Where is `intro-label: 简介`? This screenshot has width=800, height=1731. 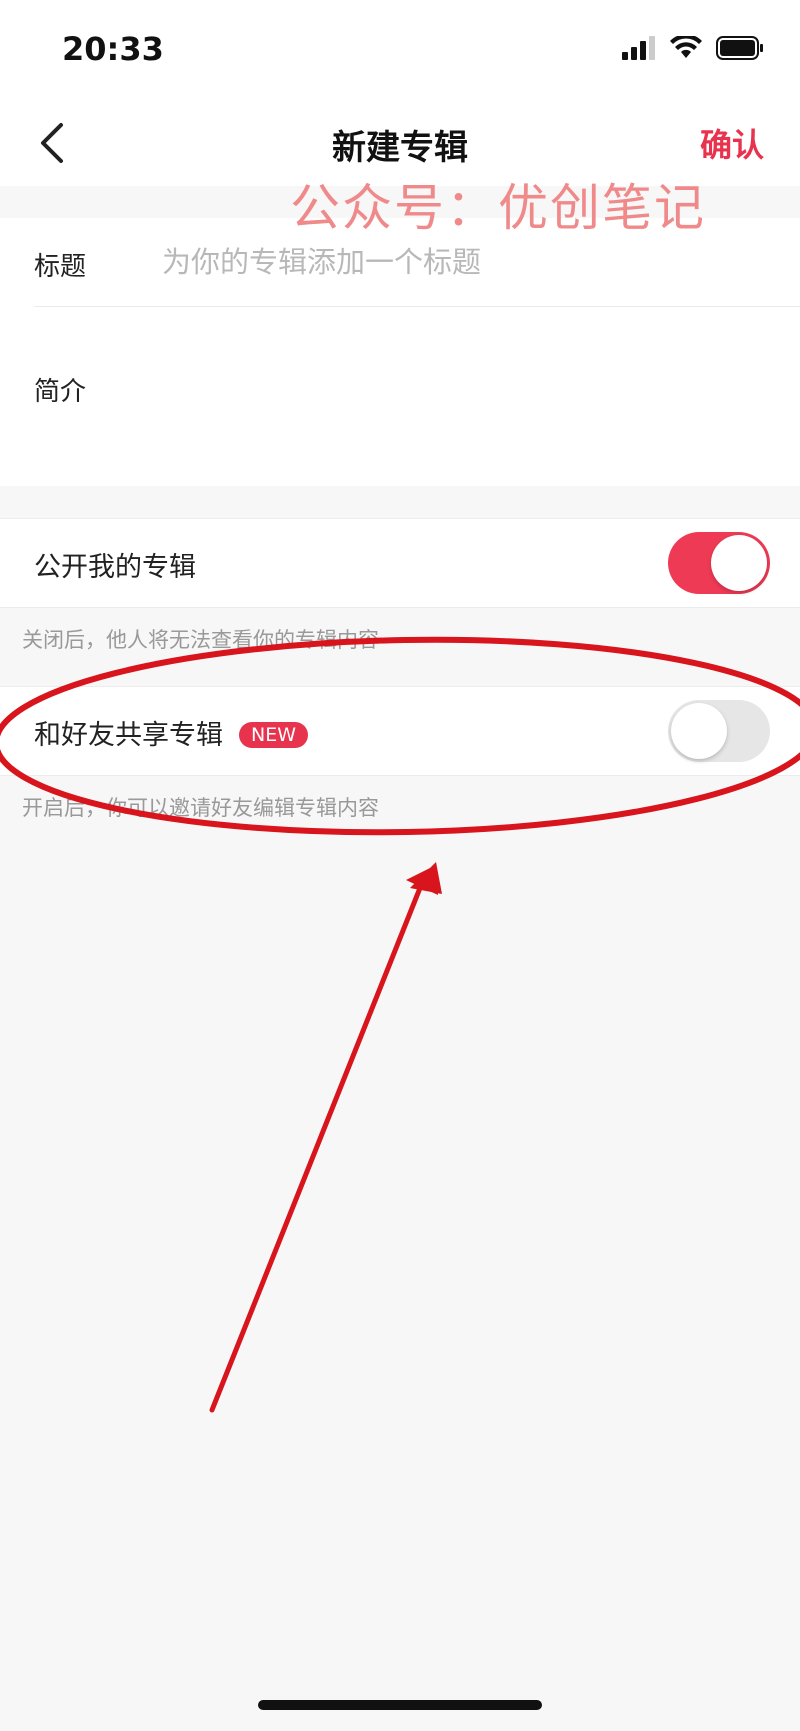
intro-label: 简介 is located at coordinates (60, 392).